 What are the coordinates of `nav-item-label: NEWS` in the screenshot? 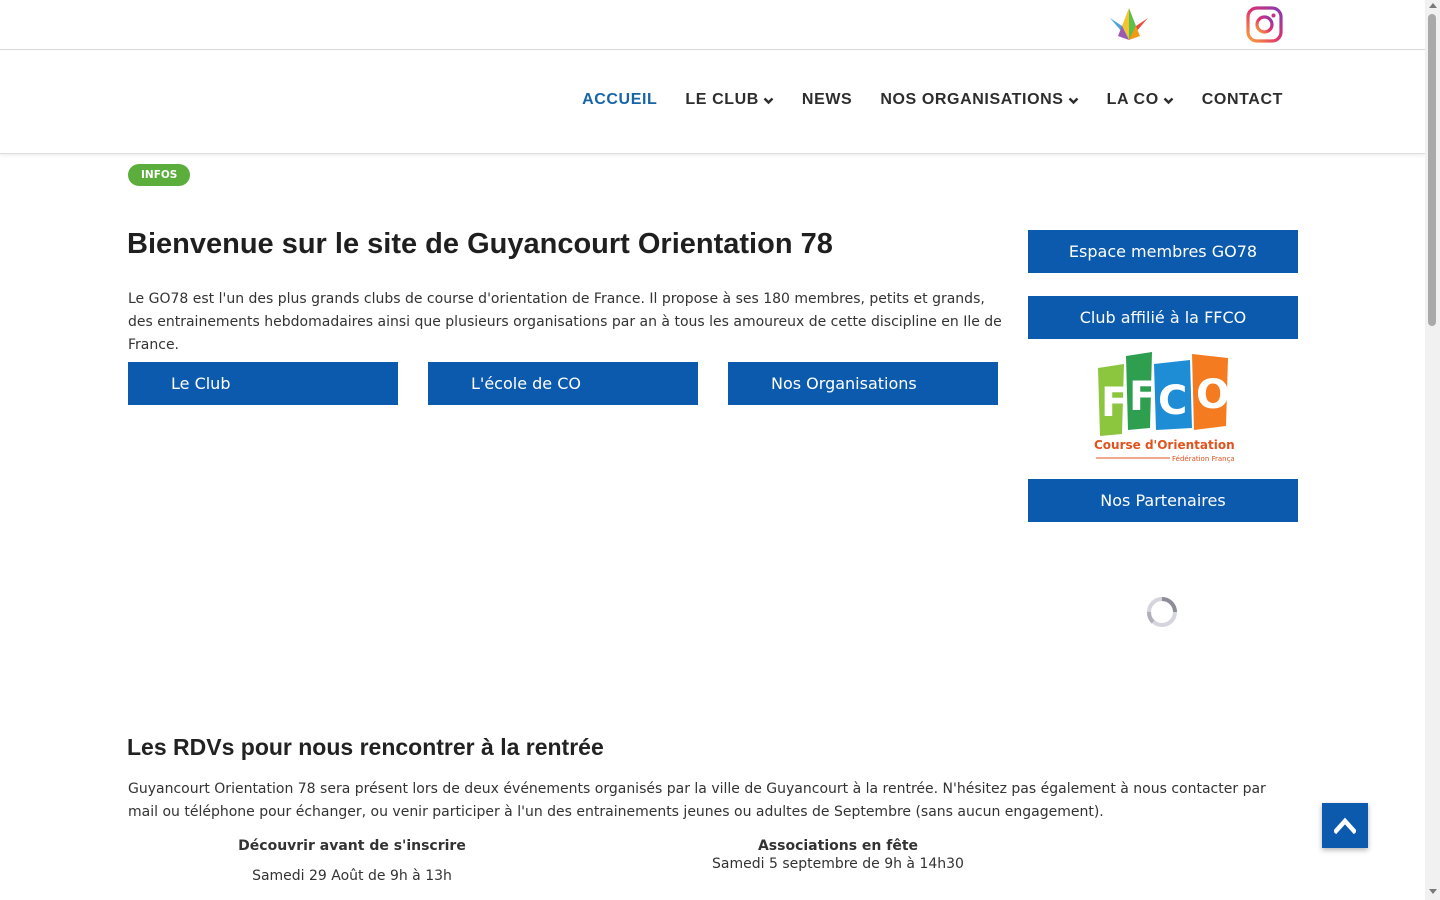 It's located at (827, 99).